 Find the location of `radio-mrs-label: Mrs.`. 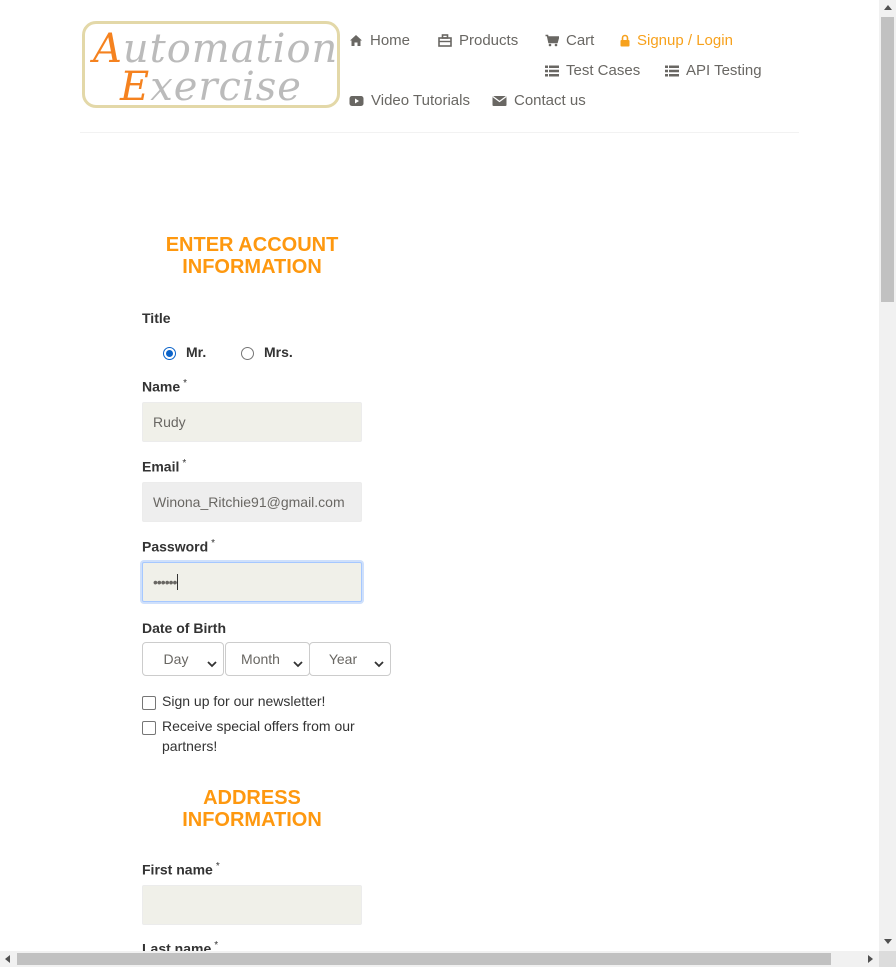

radio-mrs-label: Mrs. is located at coordinates (278, 352).